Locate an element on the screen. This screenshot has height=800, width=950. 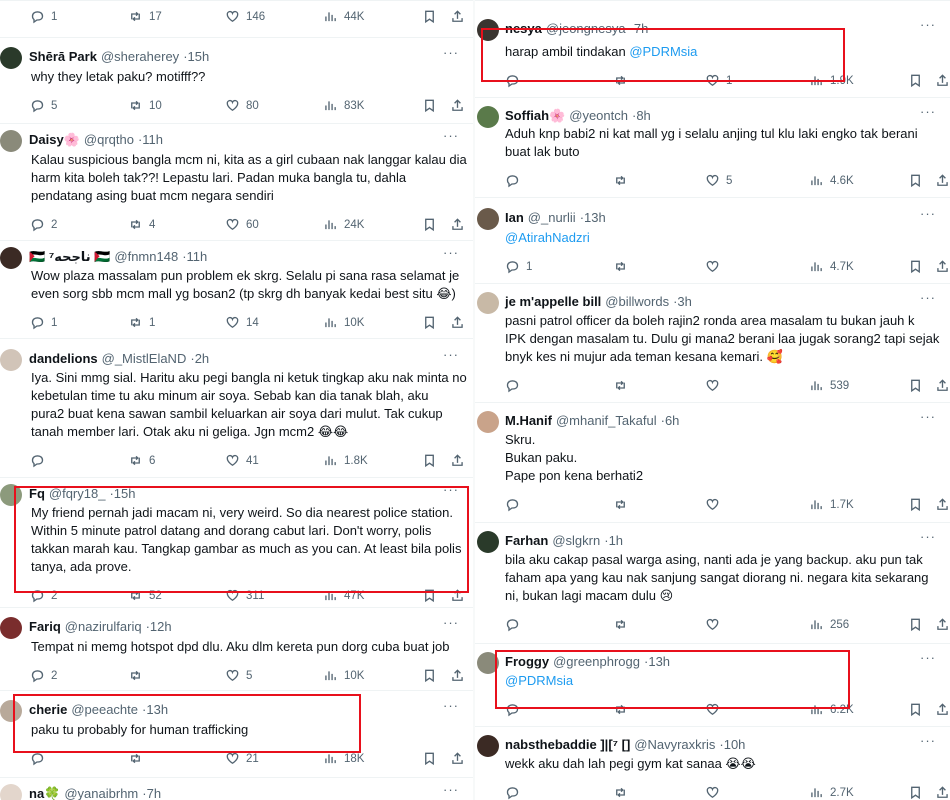
display-name: je m'appelle bill is located at coordinates (553, 301).